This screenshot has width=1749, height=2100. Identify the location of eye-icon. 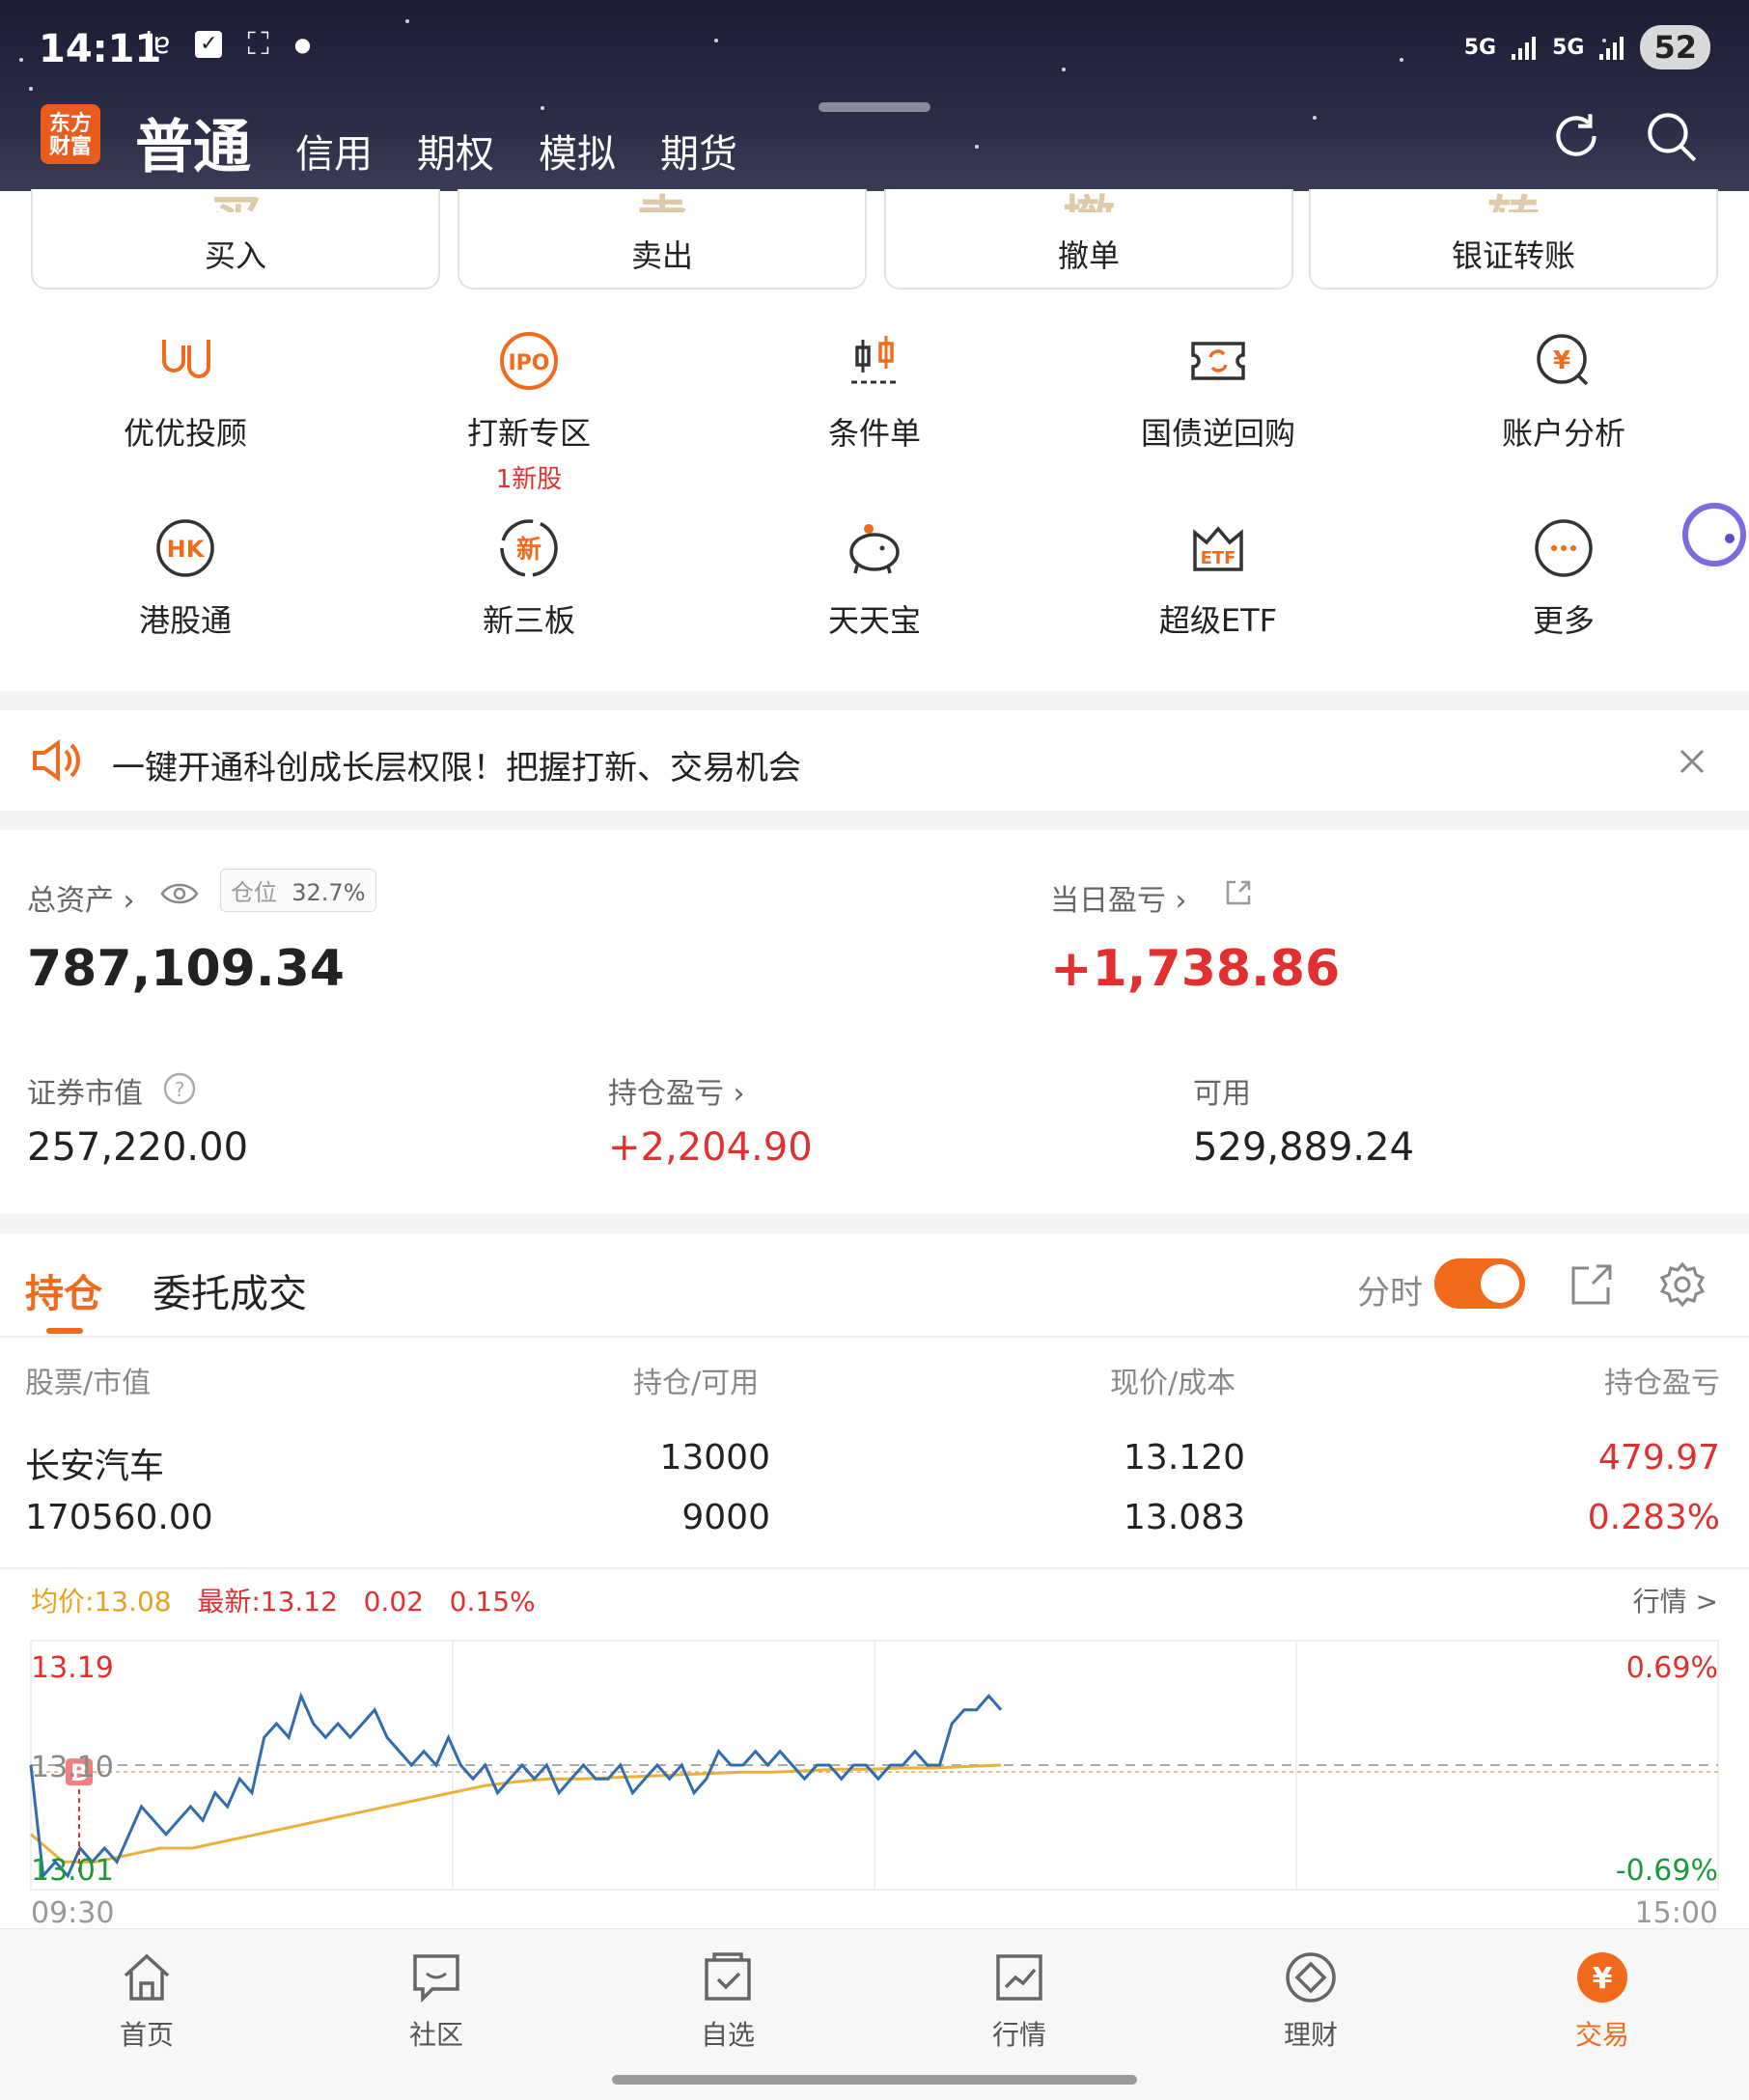
(179, 893).